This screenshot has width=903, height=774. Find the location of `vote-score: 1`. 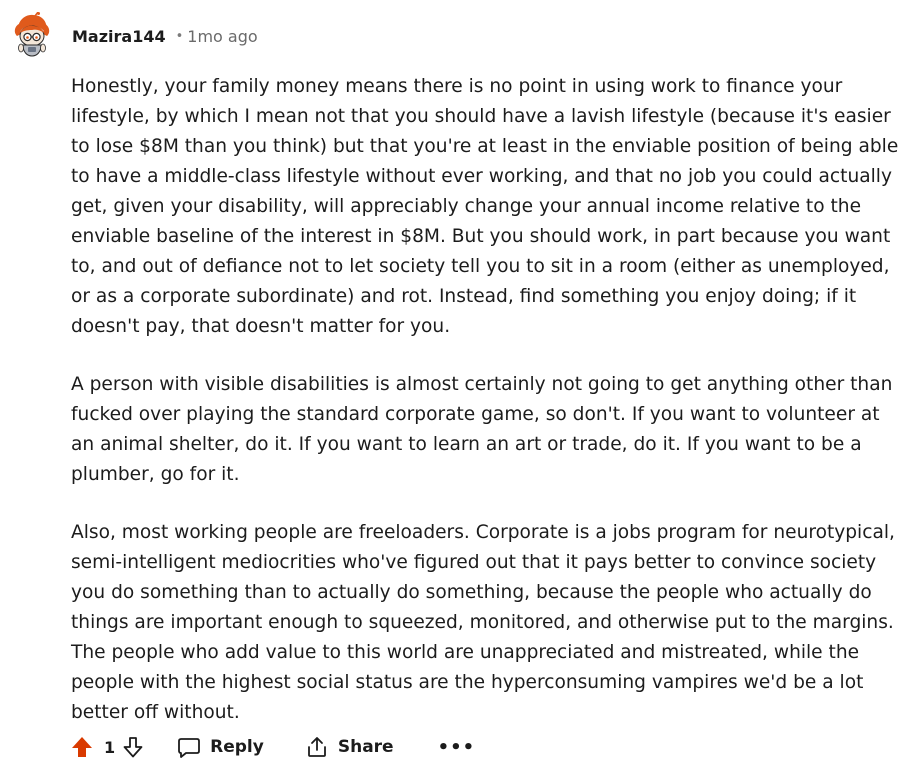

vote-score: 1 is located at coordinates (110, 747).